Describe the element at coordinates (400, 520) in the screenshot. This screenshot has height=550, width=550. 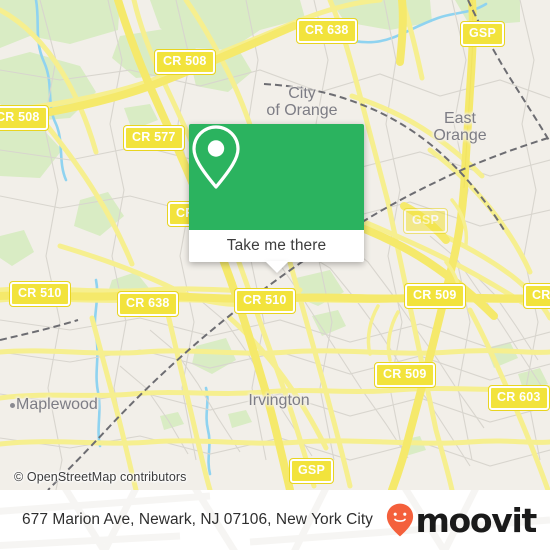
I see `moovit-pin-icon` at that location.